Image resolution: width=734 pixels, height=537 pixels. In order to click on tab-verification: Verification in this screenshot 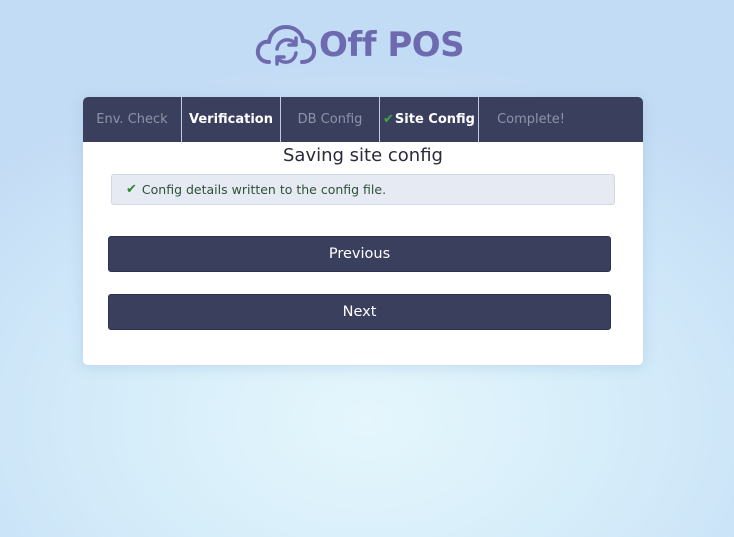, I will do `click(231, 119)`.